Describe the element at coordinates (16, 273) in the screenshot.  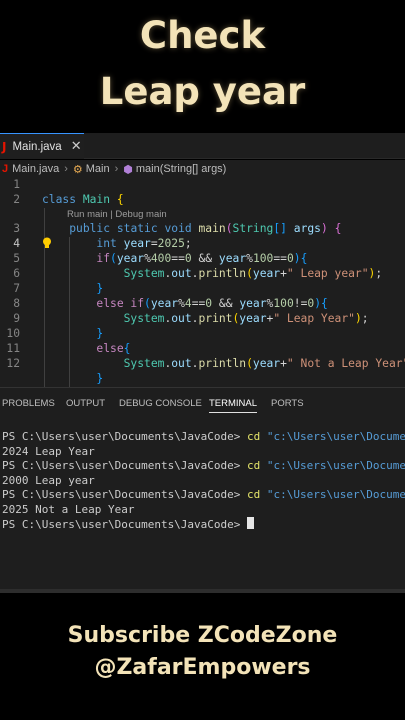
I see `line-number: 6` at that location.